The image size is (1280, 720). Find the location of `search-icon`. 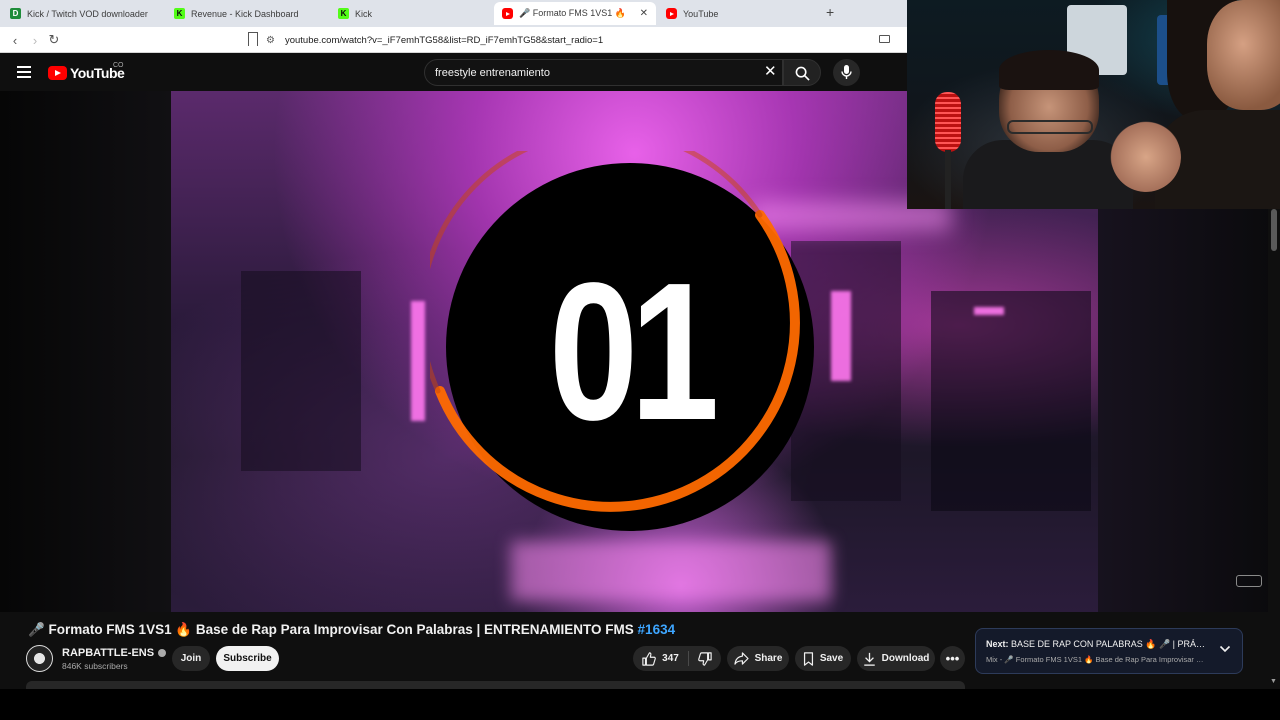

search-icon is located at coordinates (802, 73).